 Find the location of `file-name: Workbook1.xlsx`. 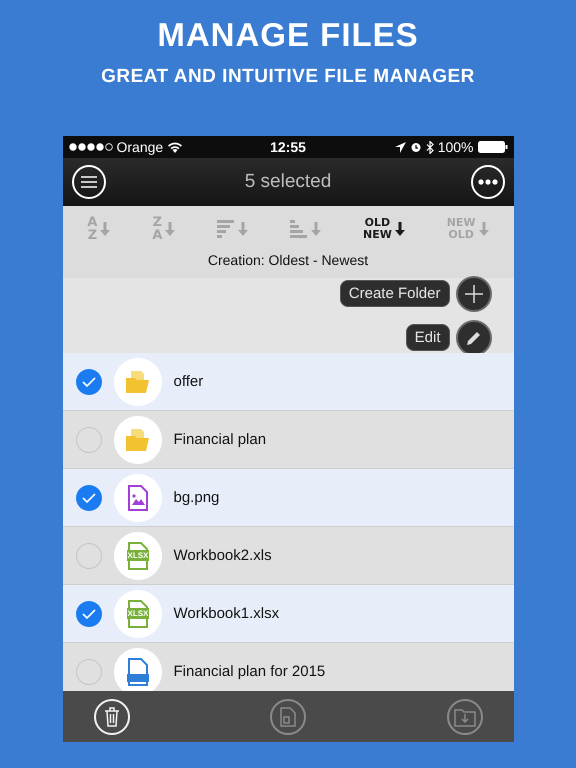

file-name: Workbook1.xlsx is located at coordinates (227, 613).